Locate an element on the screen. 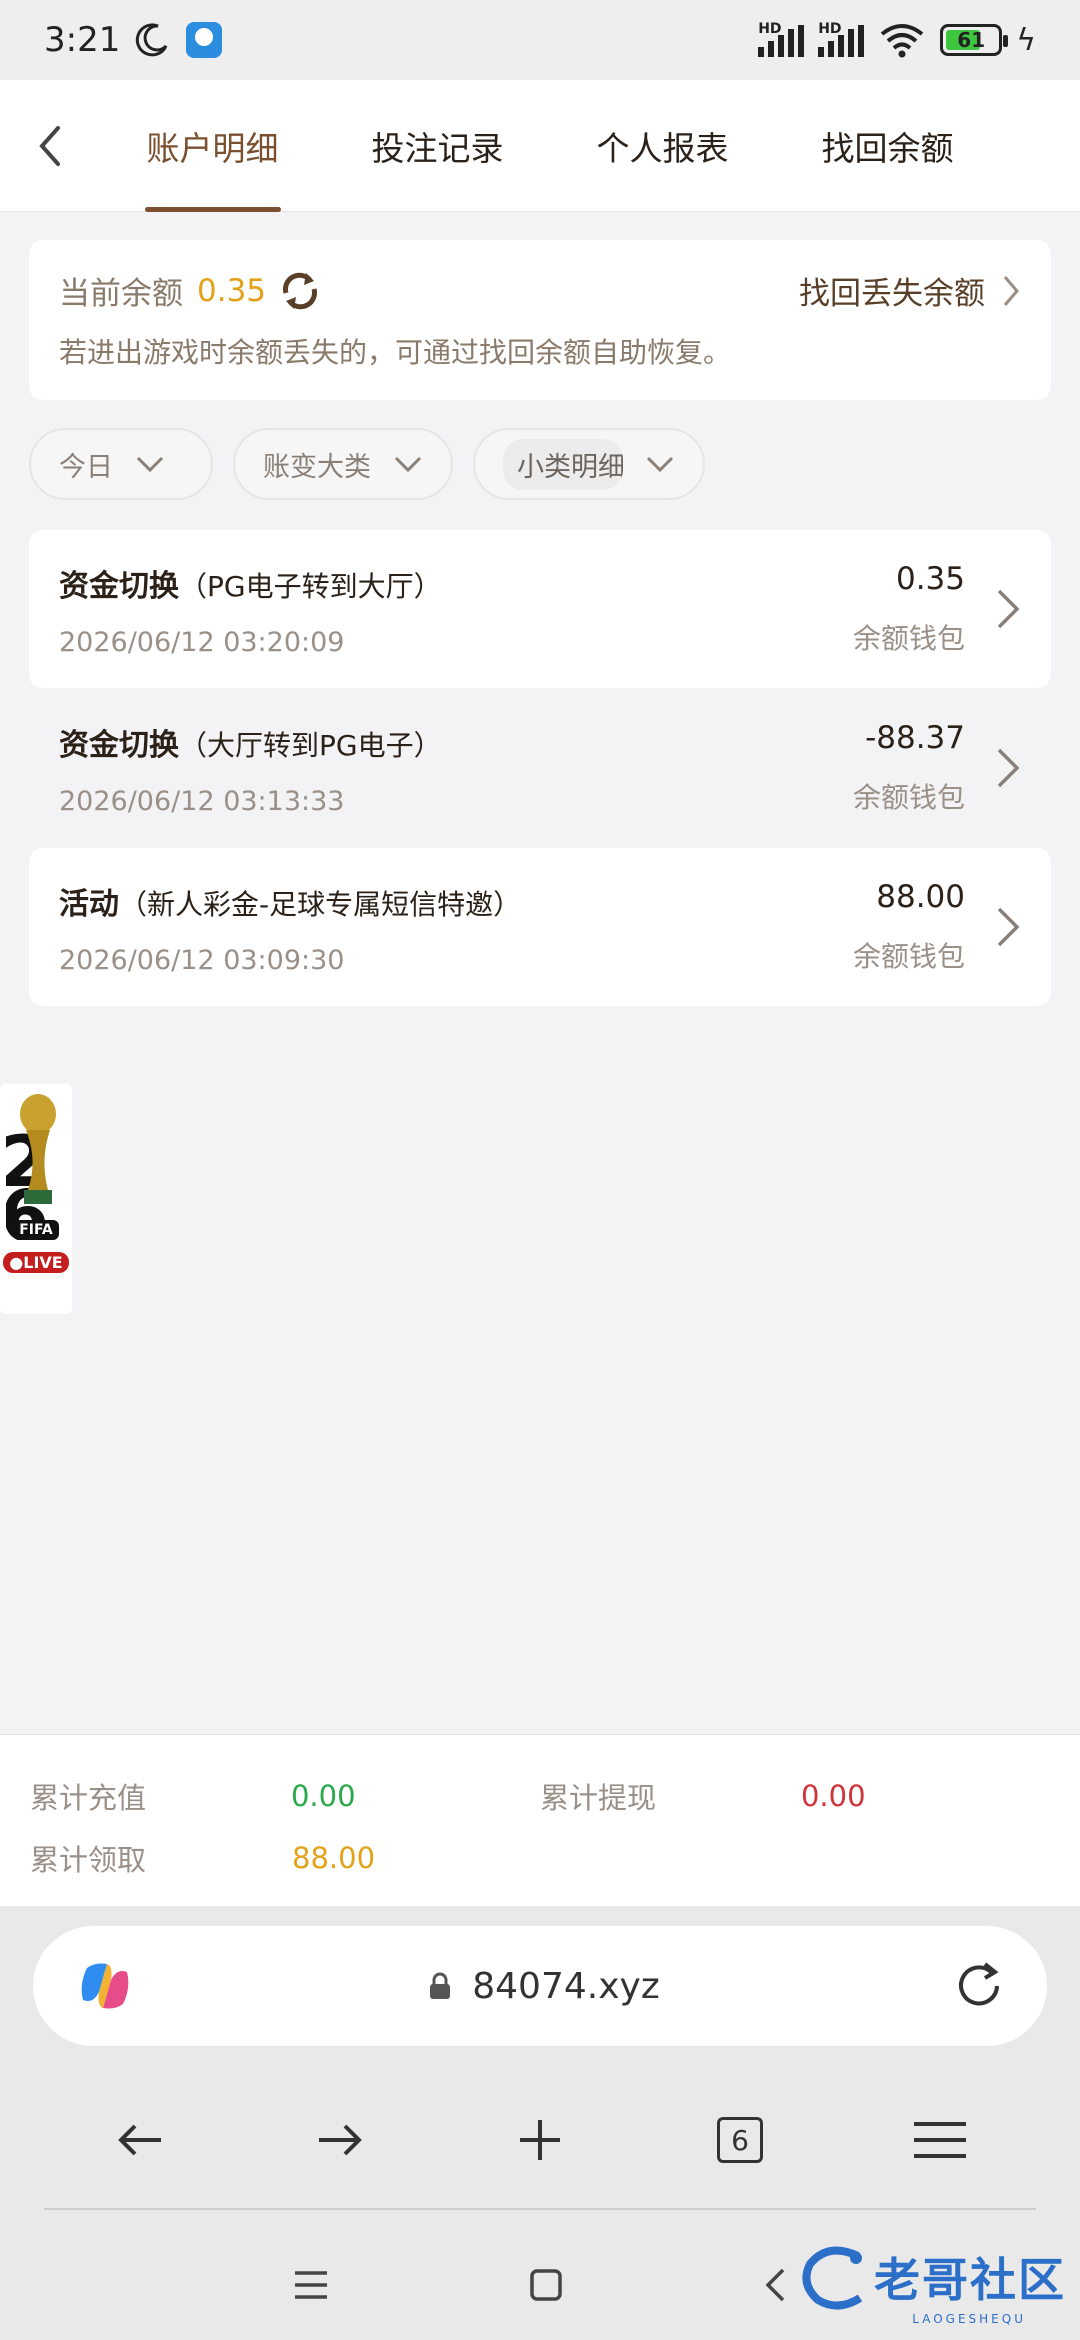 The width and height of the screenshot is (1080, 2340). copilot-icon is located at coordinates (105, 1986).